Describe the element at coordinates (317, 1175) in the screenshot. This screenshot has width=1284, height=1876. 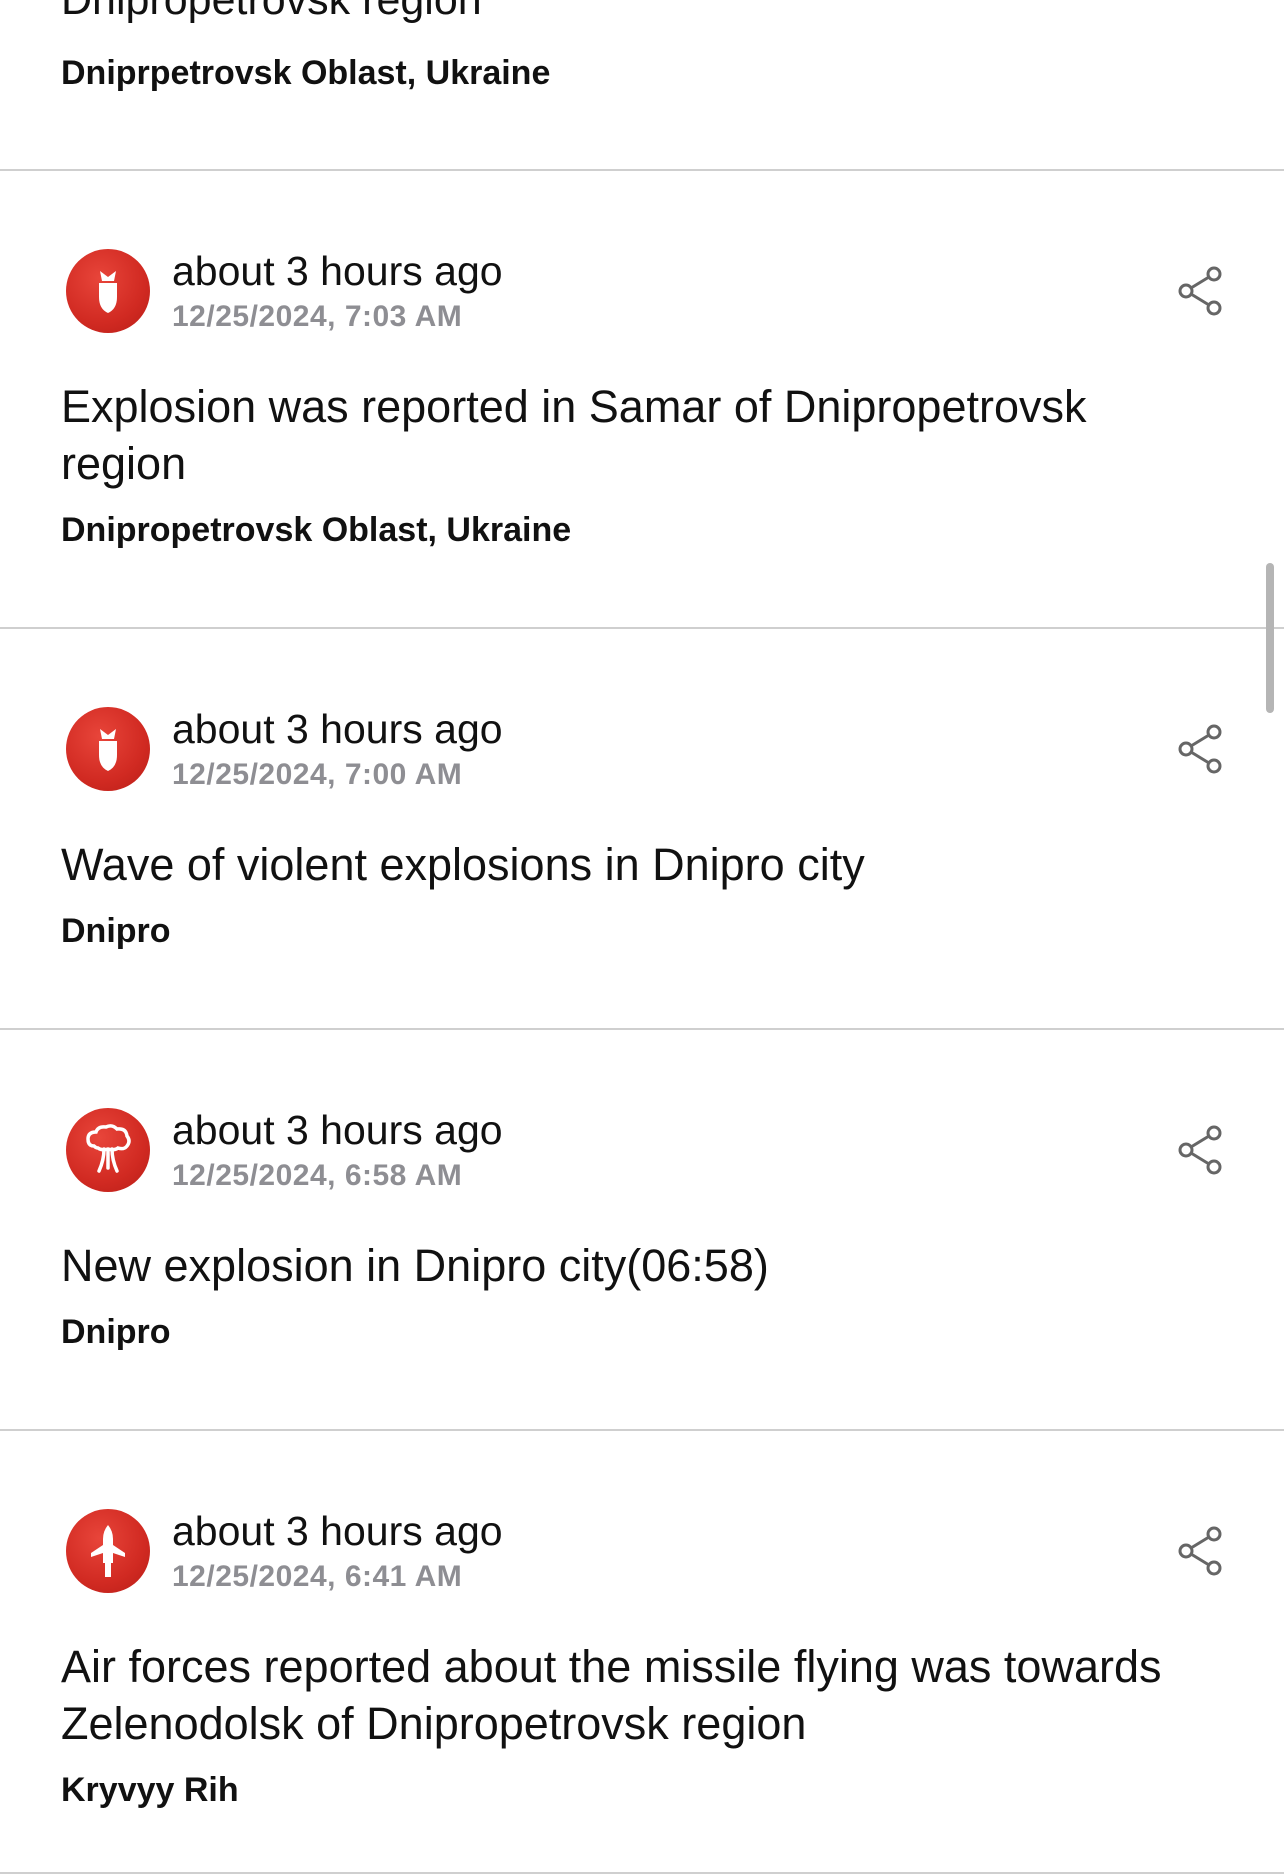
I see `event-timestamp: 12/25/2024, 6:58 AM` at that location.